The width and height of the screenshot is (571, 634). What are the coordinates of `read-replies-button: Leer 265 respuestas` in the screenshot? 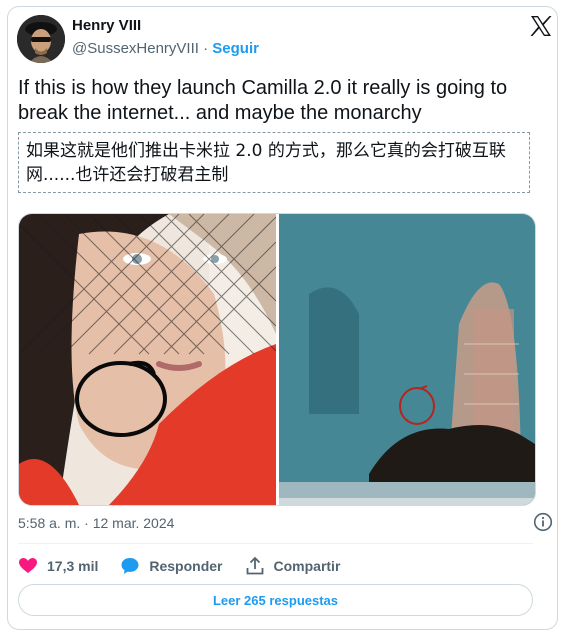 It's located at (275, 600).